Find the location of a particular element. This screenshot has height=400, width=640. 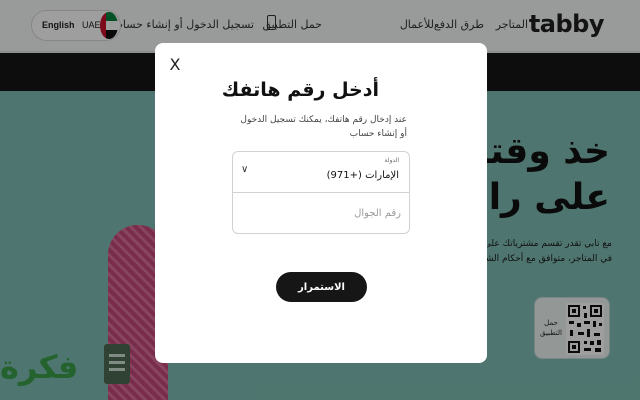

country-selected-value: الإمارات (+971) is located at coordinates (362, 175).